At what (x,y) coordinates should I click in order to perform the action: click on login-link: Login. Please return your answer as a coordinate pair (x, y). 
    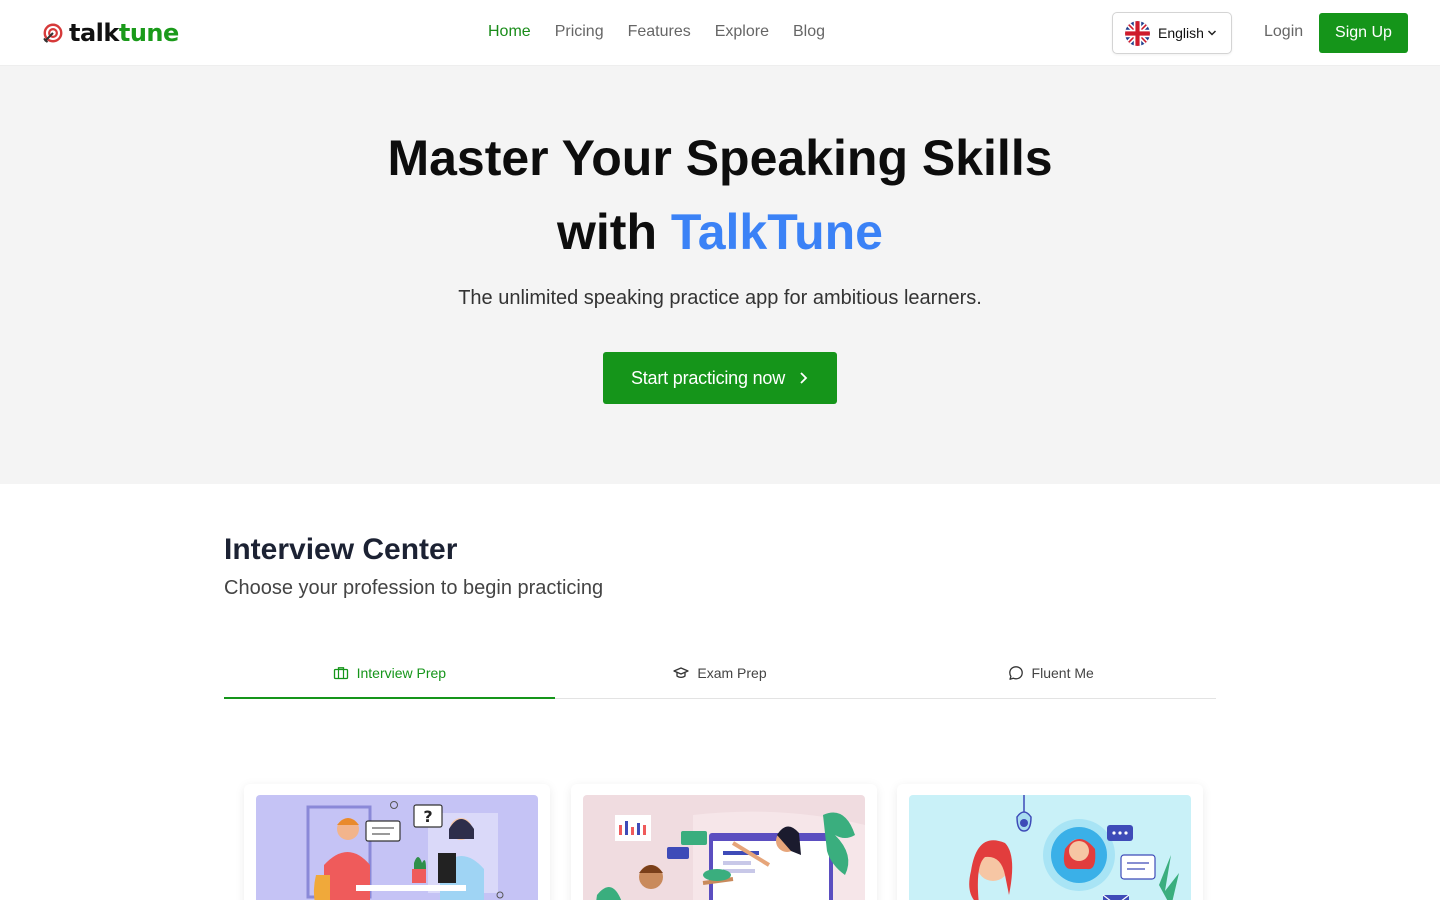
    Looking at the image, I should click on (1283, 32).